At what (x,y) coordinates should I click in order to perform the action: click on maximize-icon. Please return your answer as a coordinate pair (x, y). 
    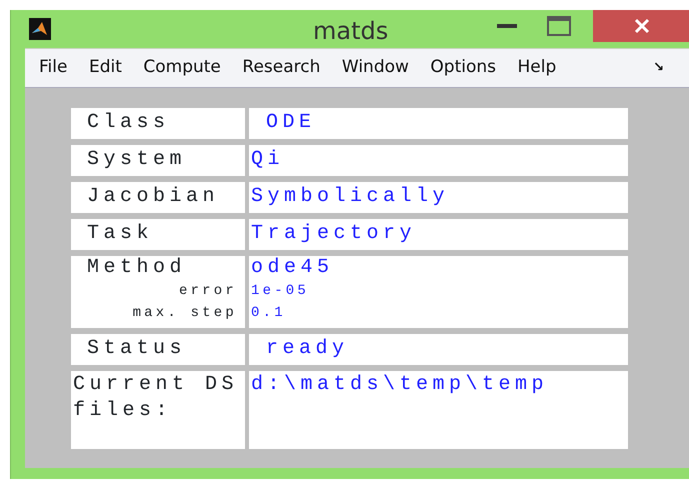
    Looking at the image, I should click on (559, 26).